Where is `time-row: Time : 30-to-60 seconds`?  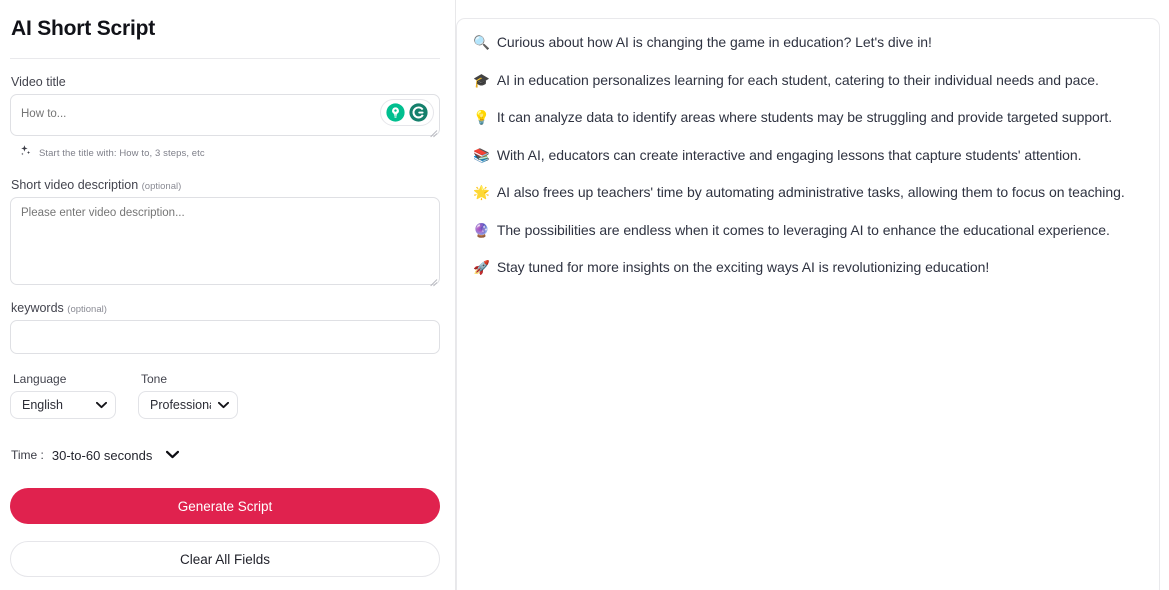 time-row: Time : 30-to-60 seconds is located at coordinates (225, 455).